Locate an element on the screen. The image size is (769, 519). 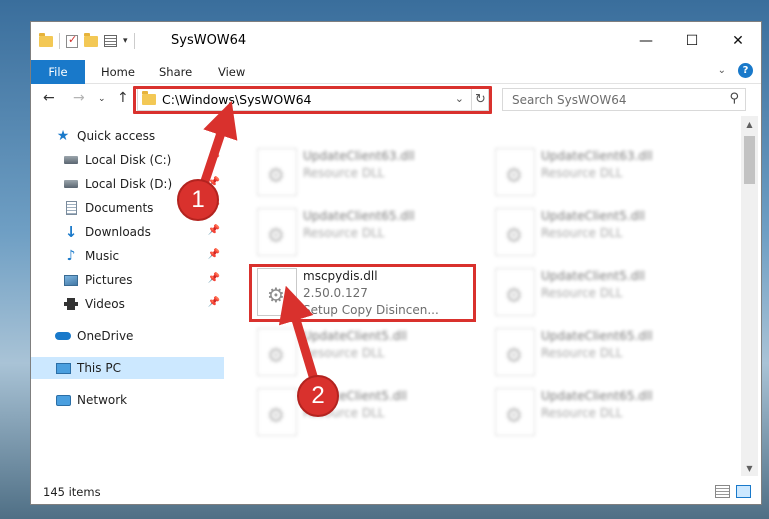
window-controls: — ☐ ✕ is located at coordinates (692, 41).